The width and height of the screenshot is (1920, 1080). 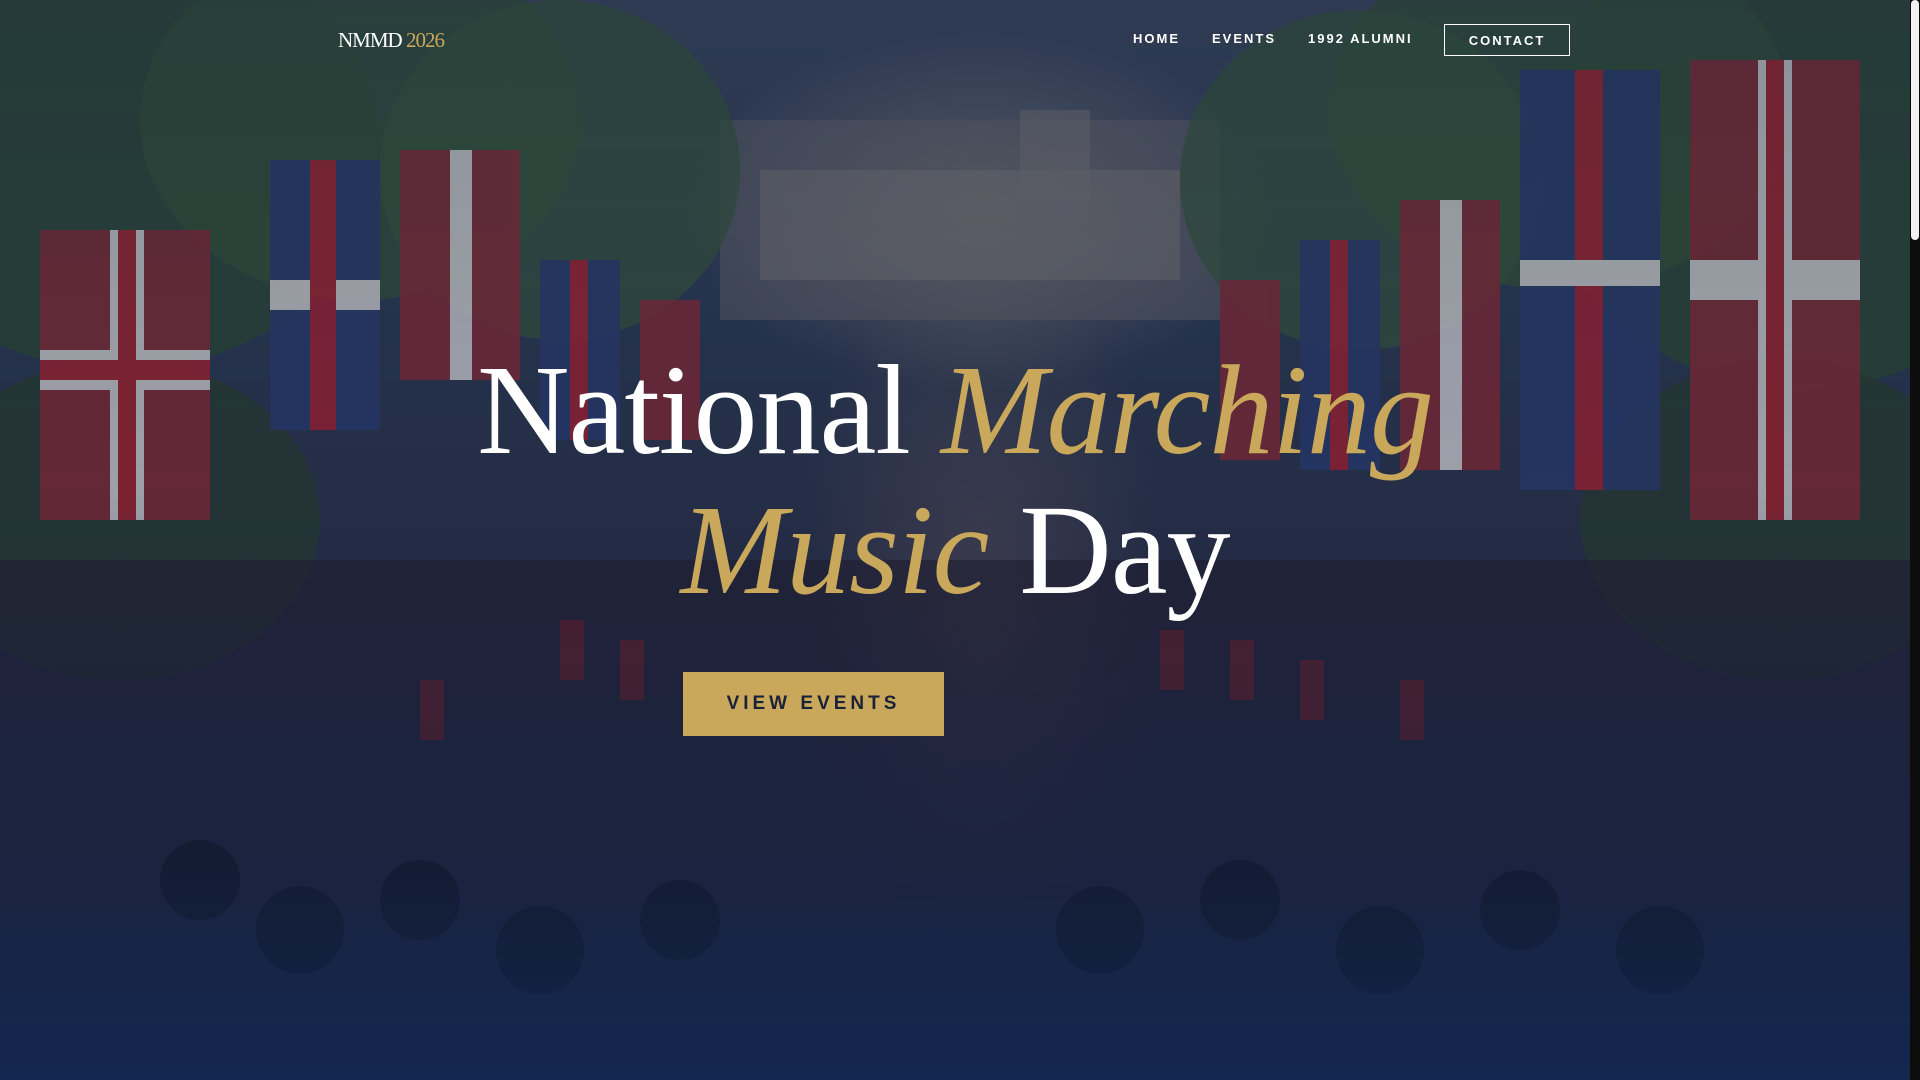 What do you see at coordinates (1187, 410) in the screenshot?
I see `hero-title-word-marching: Marching` at bounding box center [1187, 410].